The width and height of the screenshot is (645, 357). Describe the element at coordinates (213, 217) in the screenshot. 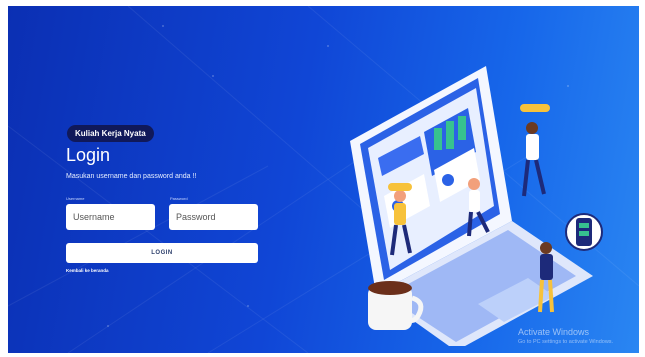

I see `password-input` at that location.